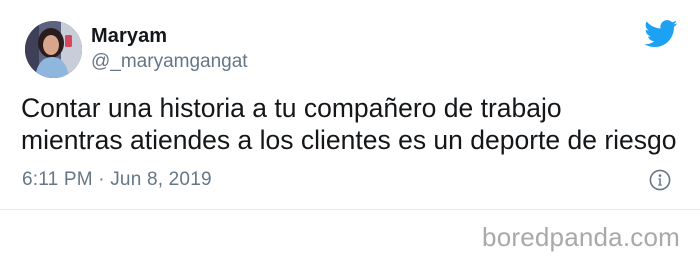 This screenshot has height=257, width=700. I want to click on twitter-bird-icon, so click(661, 34).